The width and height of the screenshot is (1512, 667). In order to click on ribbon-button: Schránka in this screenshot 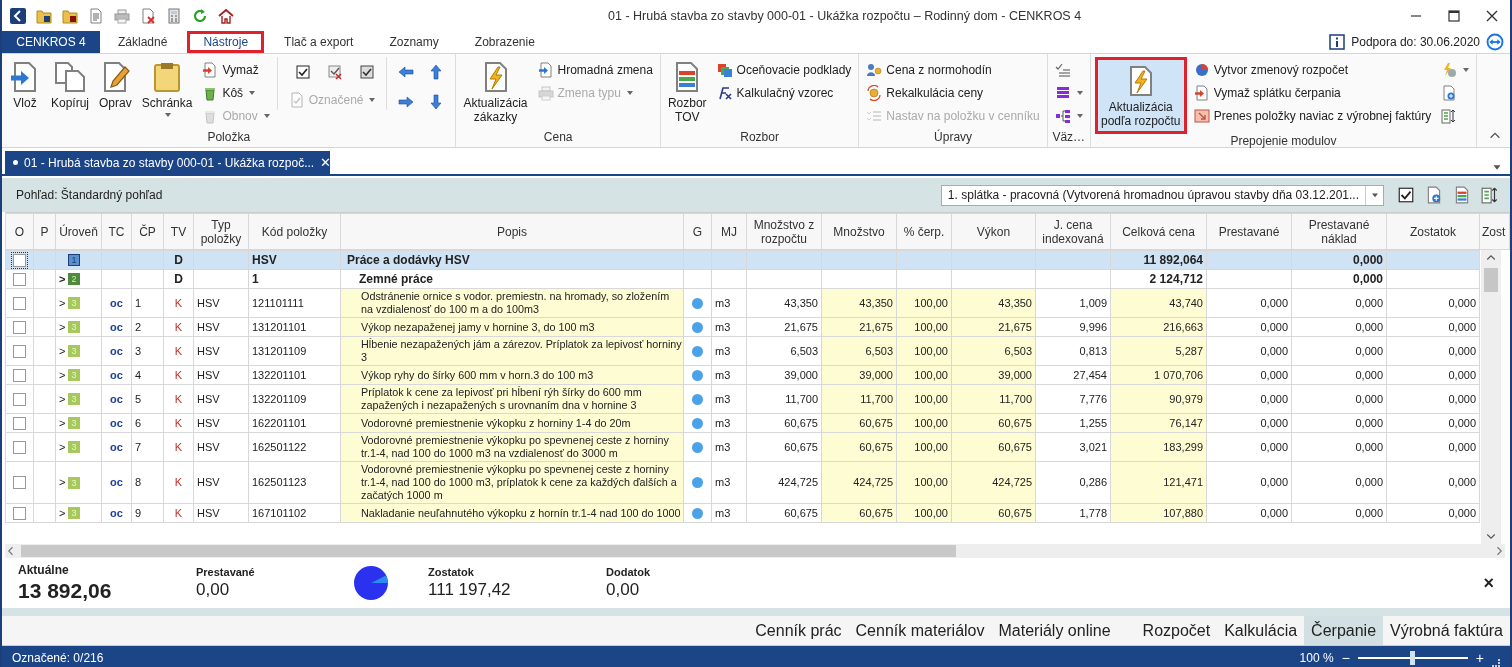, I will do `click(167, 88)`.